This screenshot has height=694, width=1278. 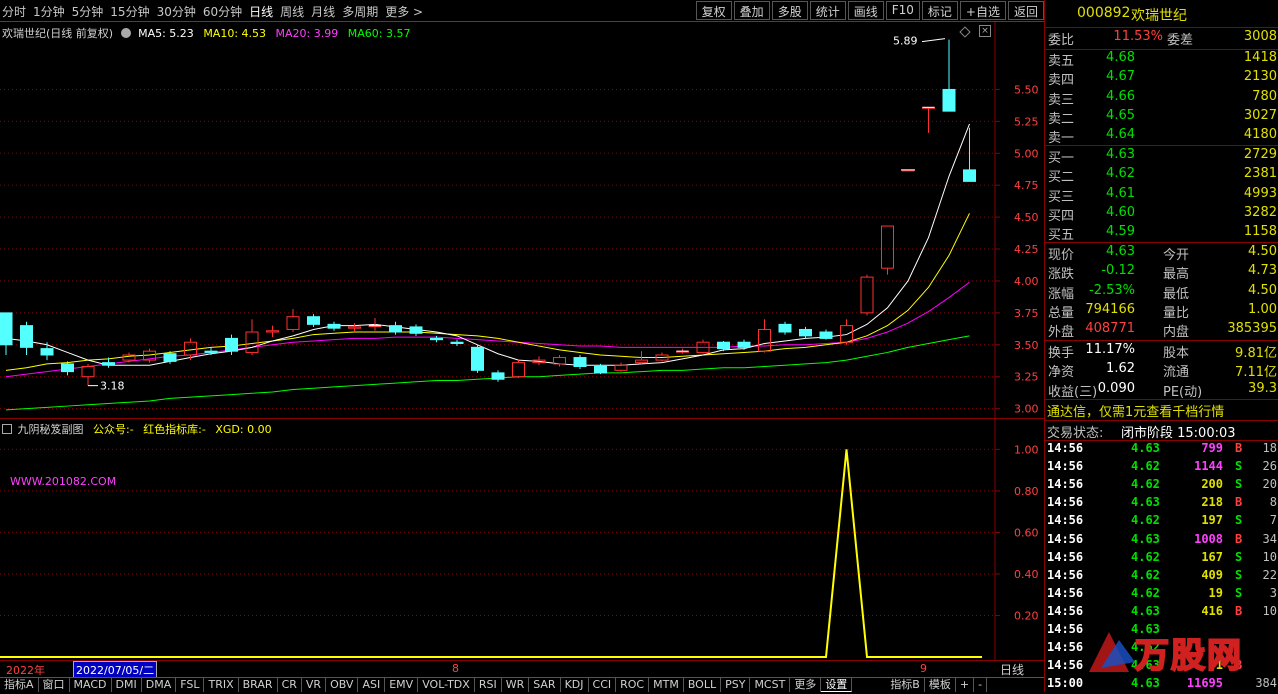 I want to click on indicator-tab: 指标A, so click(x=19, y=685).